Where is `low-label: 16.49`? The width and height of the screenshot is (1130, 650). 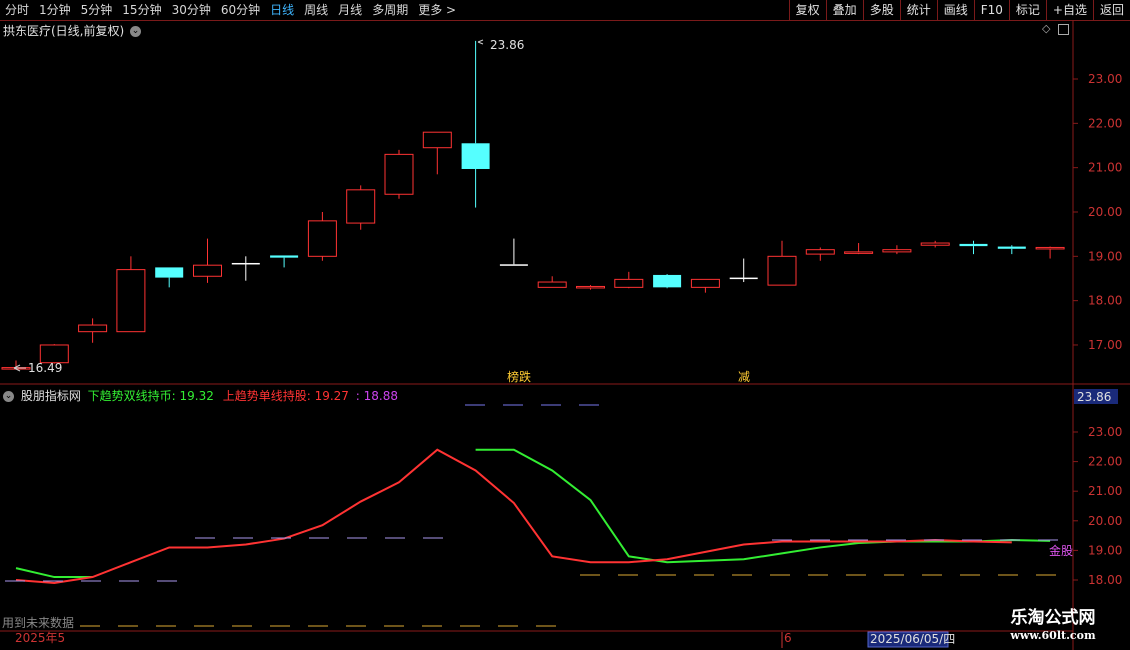 low-label: 16.49 is located at coordinates (45, 368).